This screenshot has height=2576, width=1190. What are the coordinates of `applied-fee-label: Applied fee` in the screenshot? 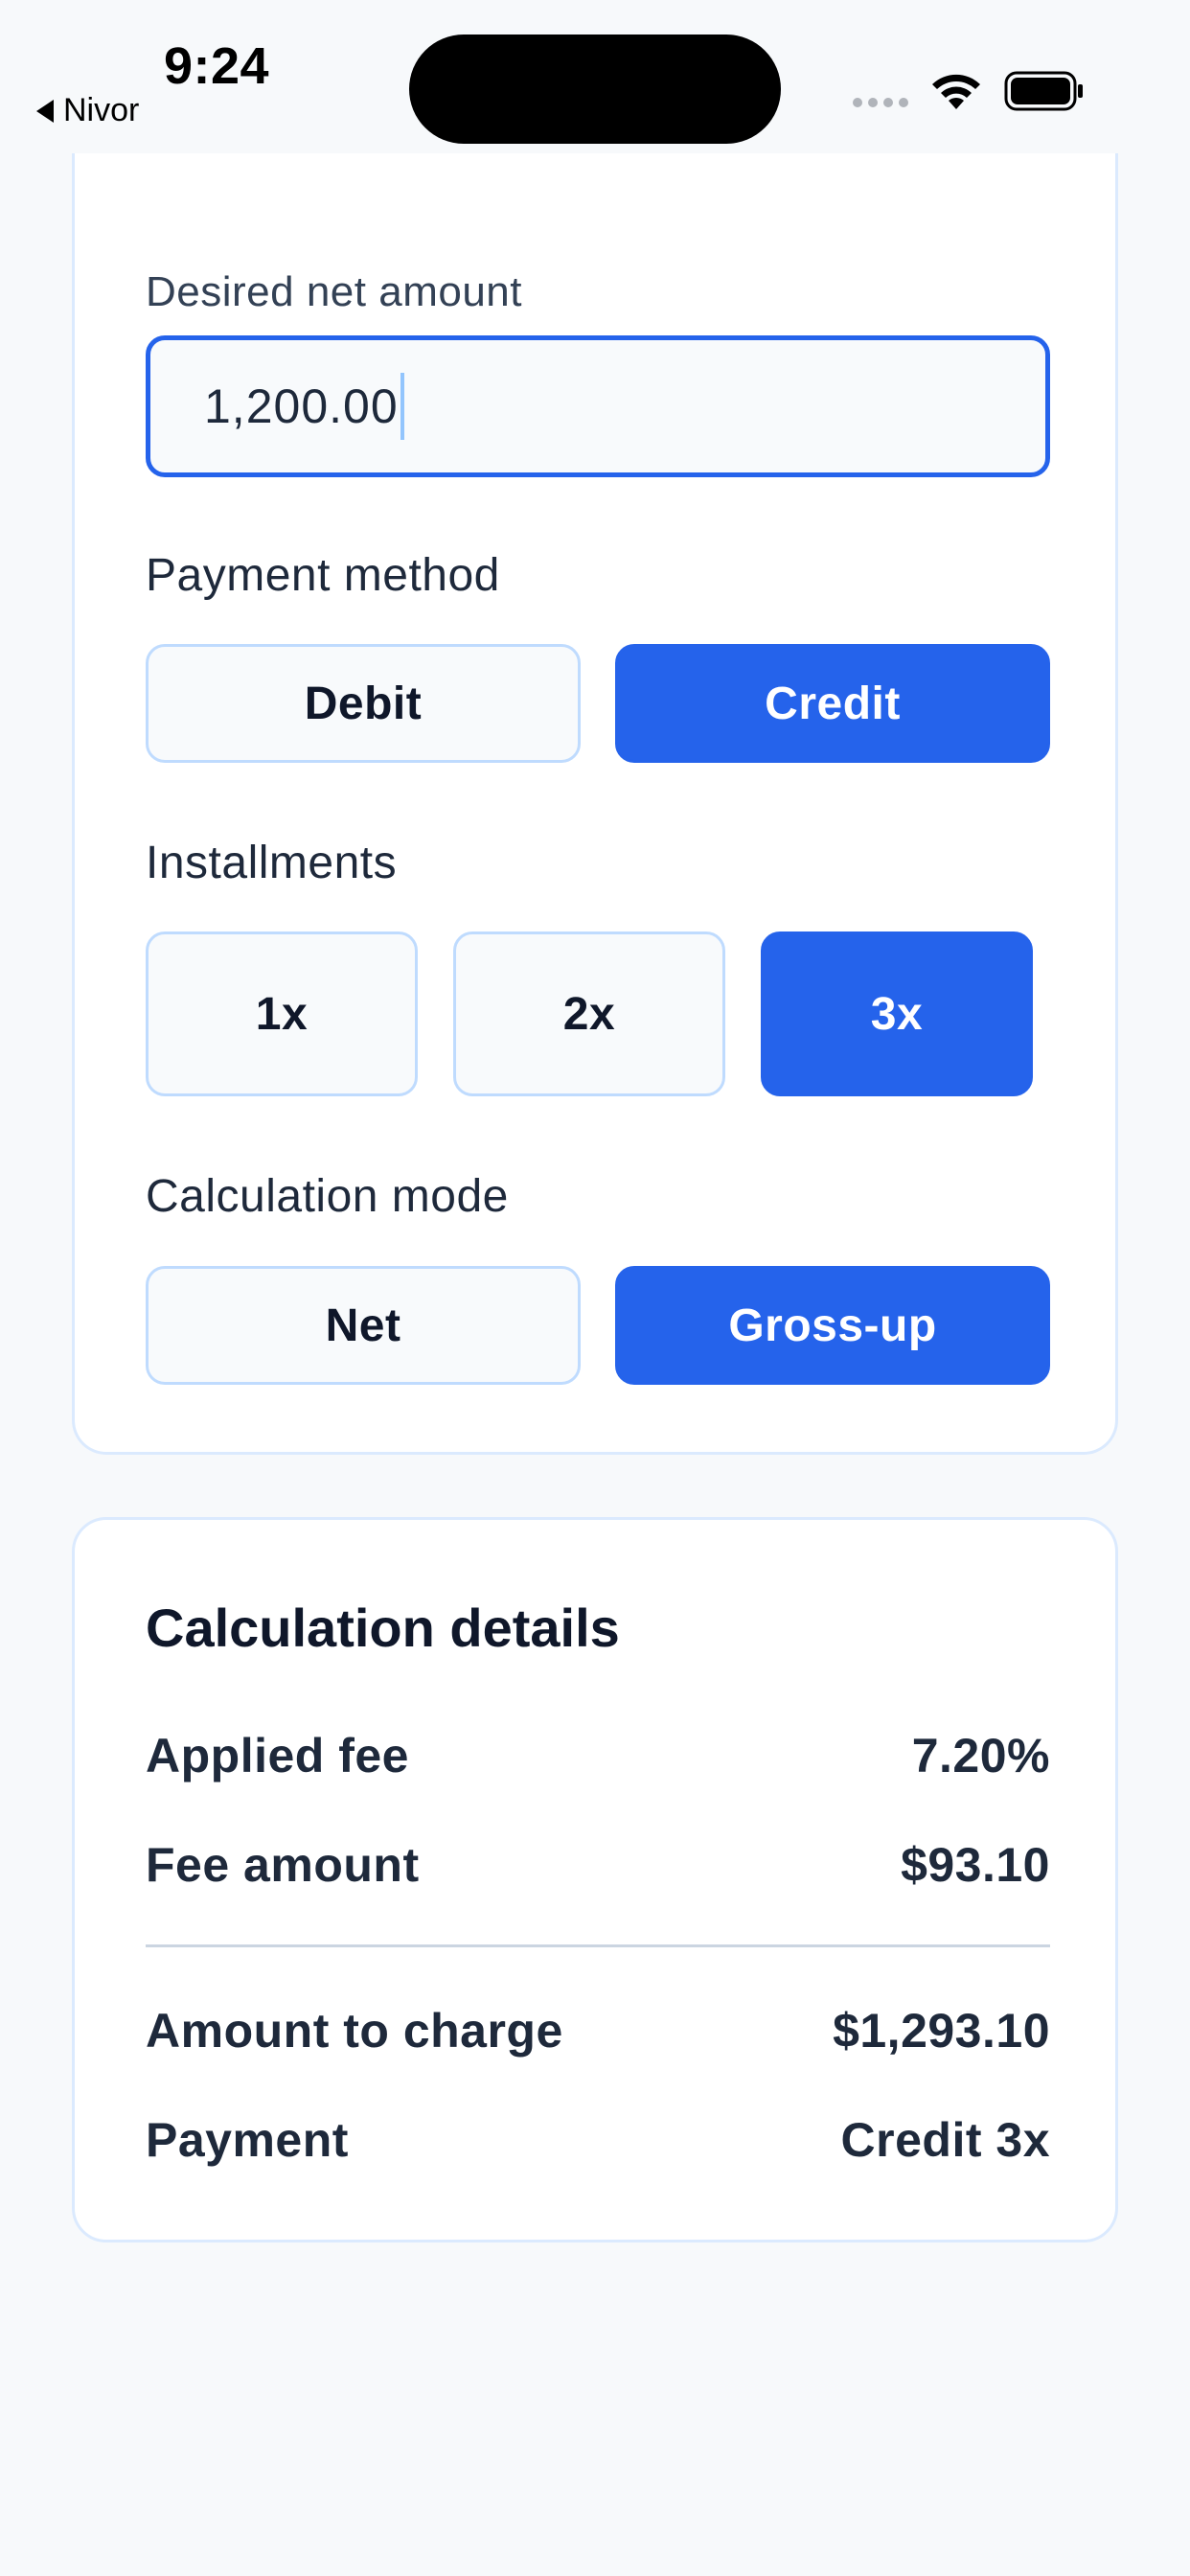 It's located at (278, 1755).